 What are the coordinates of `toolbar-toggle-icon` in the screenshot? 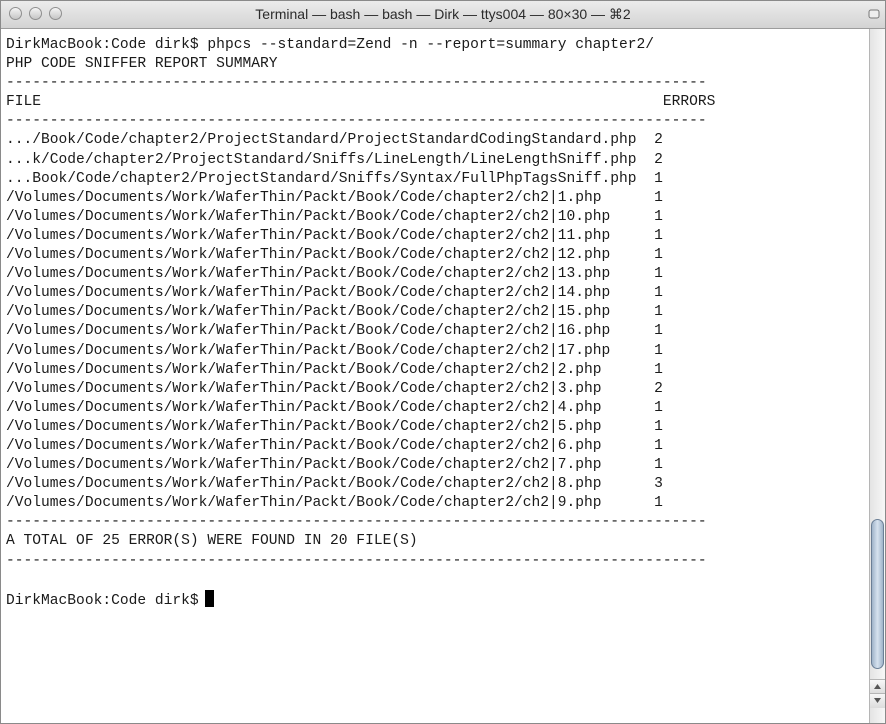 It's located at (874, 14).